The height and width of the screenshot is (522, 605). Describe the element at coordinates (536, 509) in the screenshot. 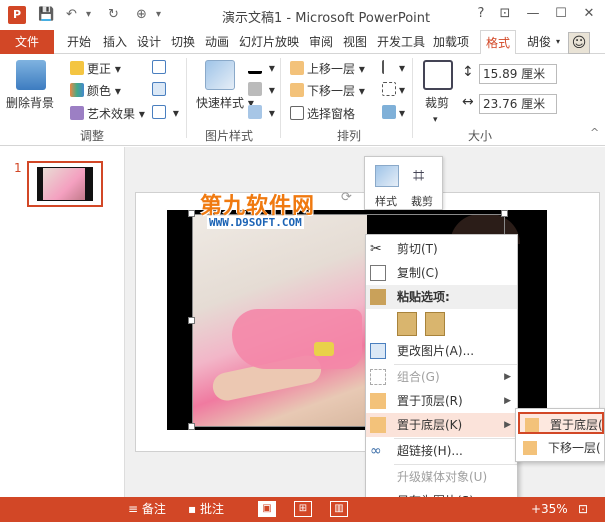

I see `zoom-out-icon: +` at that location.